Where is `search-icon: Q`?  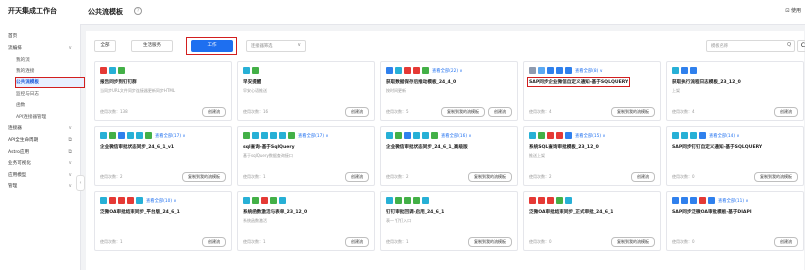
search-icon: Q is located at coordinates (789, 45).